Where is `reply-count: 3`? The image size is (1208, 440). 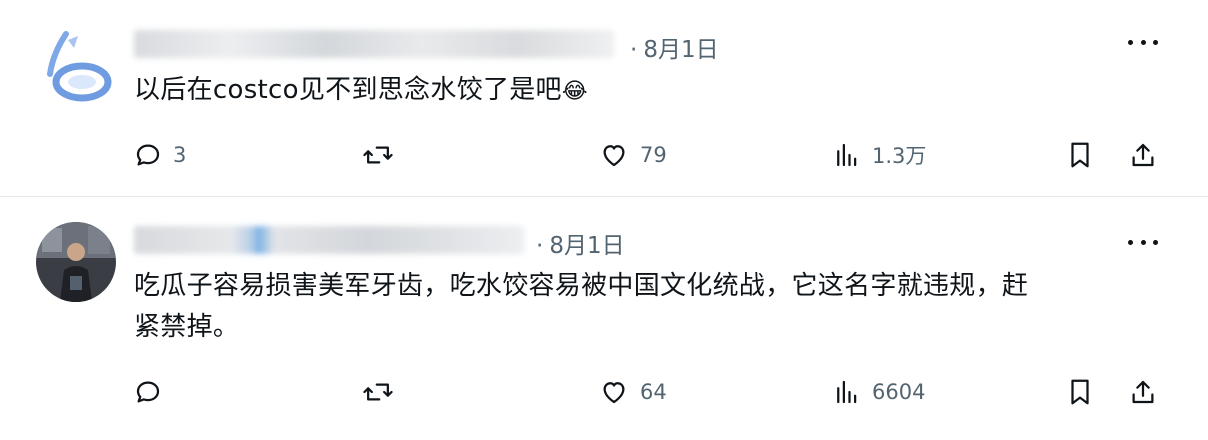
reply-count: 3 is located at coordinates (180, 155).